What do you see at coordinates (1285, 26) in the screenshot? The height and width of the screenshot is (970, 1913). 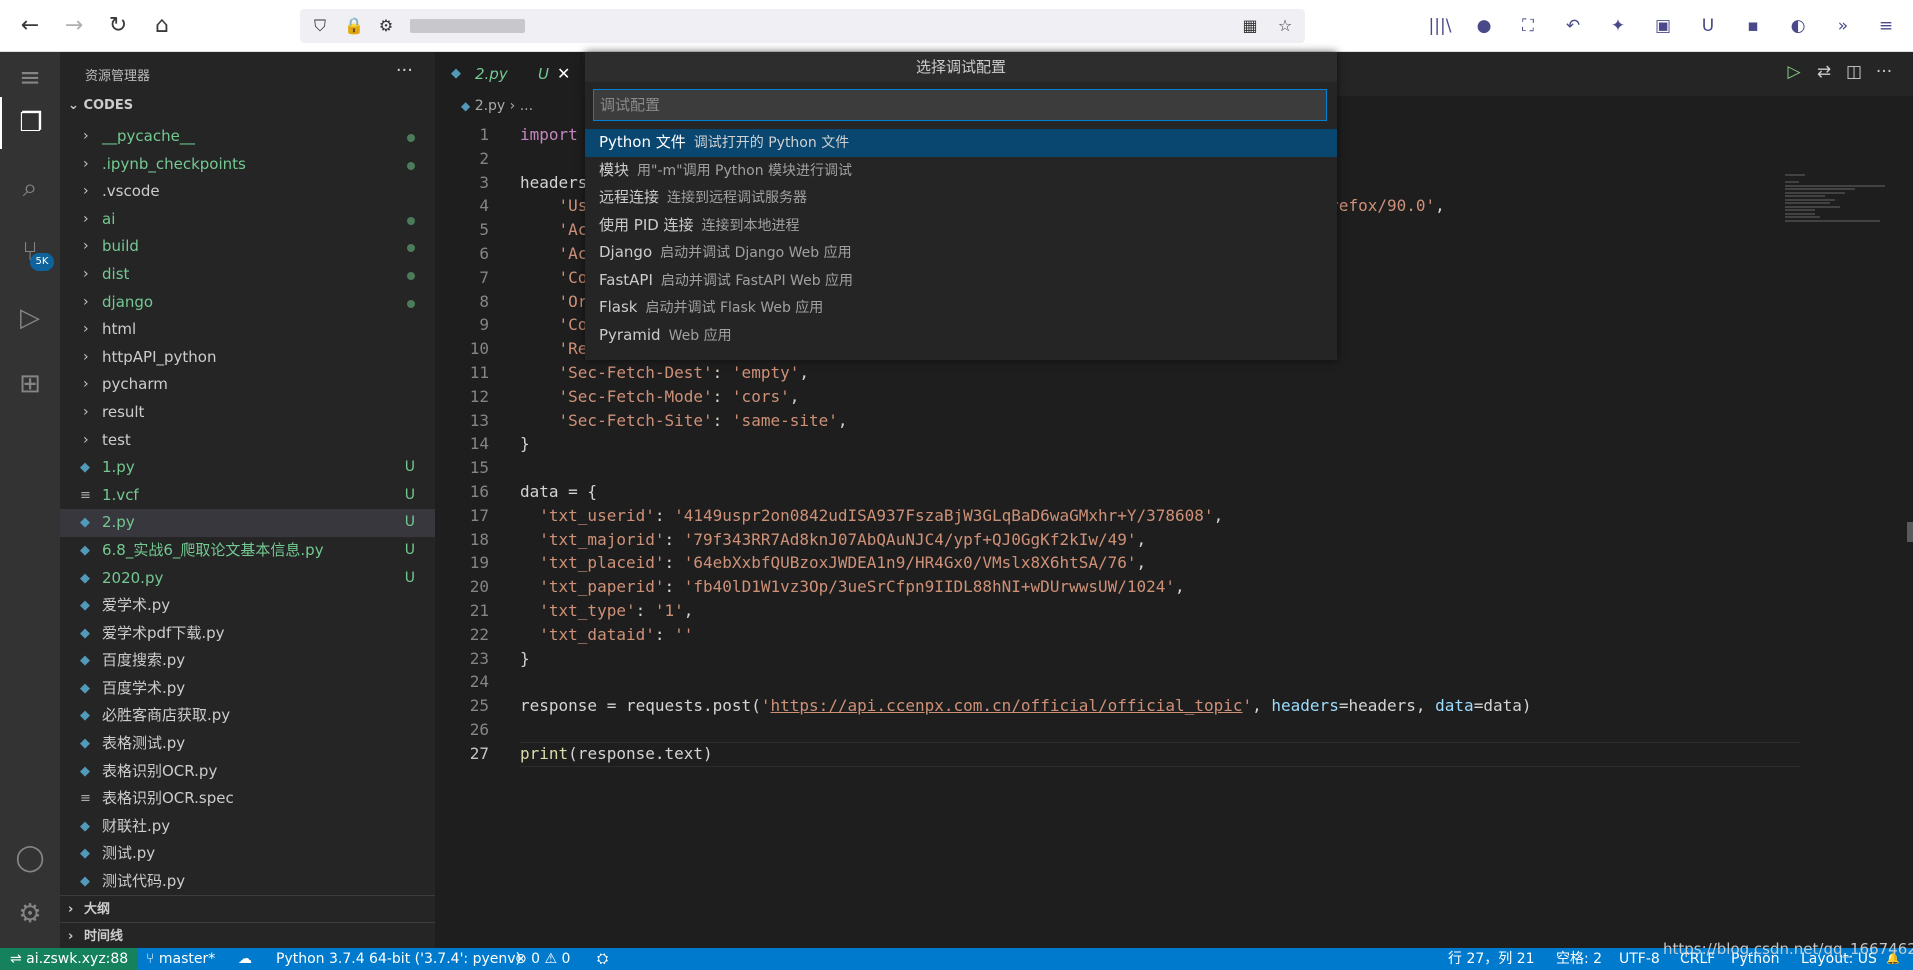 I see `bookmark-star-icon: ☆` at bounding box center [1285, 26].